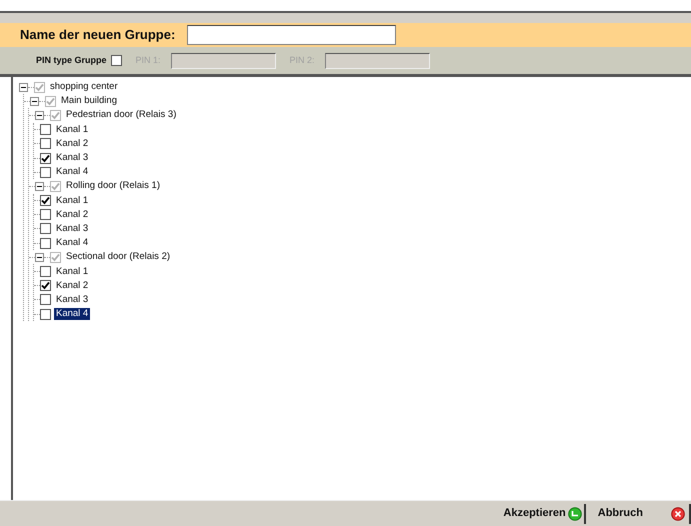 This screenshot has height=526, width=691. Describe the element at coordinates (98, 35) in the screenshot. I see `name-label: Name der neuen Gruppe:` at that location.